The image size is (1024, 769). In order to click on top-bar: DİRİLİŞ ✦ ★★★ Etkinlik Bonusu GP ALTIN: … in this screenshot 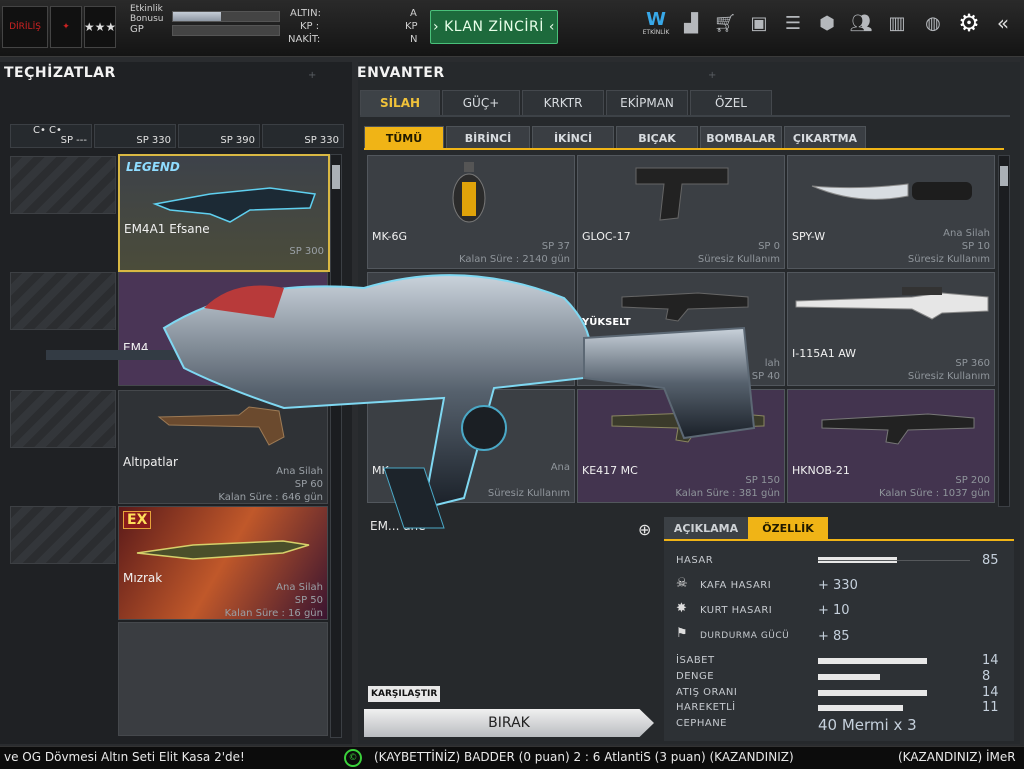, I will do `click(512, 28)`.